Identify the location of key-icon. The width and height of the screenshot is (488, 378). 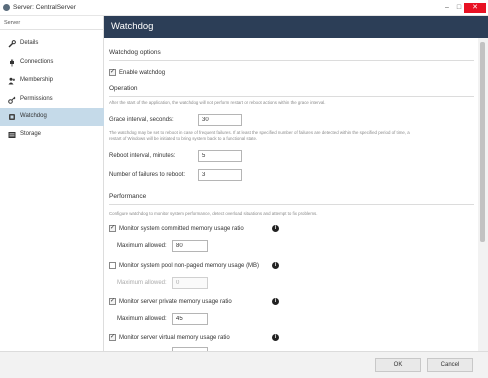
(12, 100).